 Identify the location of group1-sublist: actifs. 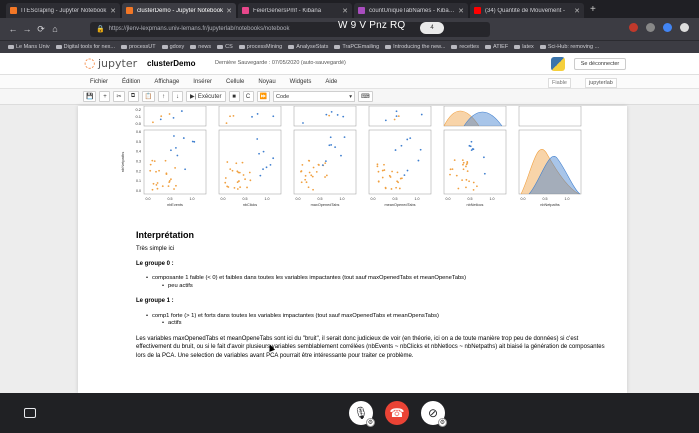
(384, 324).